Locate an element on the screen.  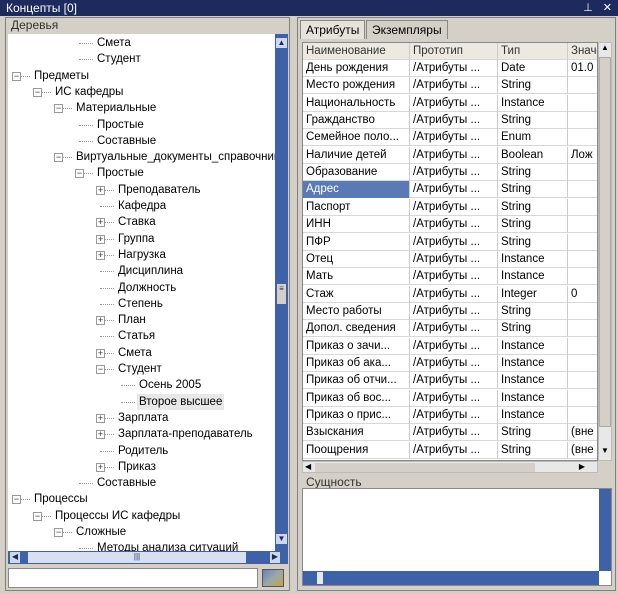
column-header: Наименование is located at coordinates (356, 51).